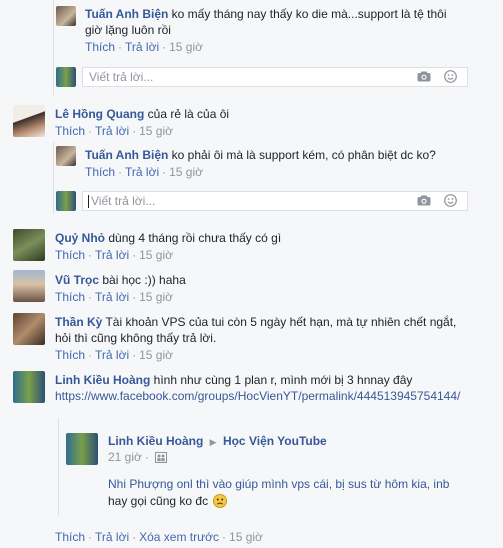  Describe the element at coordinates (99, 114) in the screenshot. I see `comment-author: Lê Hồng Quang` at that location.